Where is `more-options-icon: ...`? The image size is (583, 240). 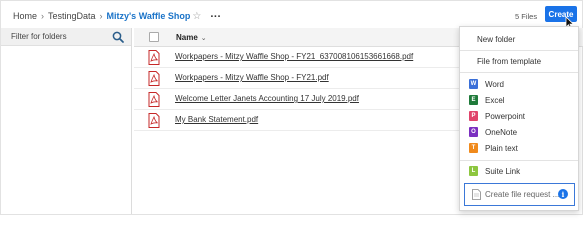
more-options-icon: ... is located at coordinates (215, 14).